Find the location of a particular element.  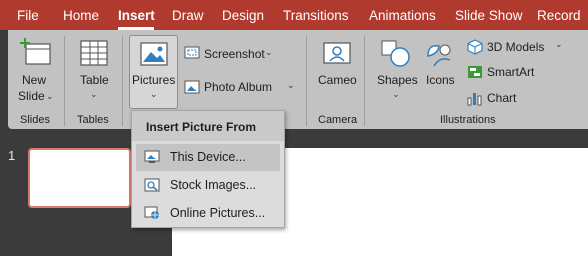

table-label: Table is located at coordinates (94, 80).